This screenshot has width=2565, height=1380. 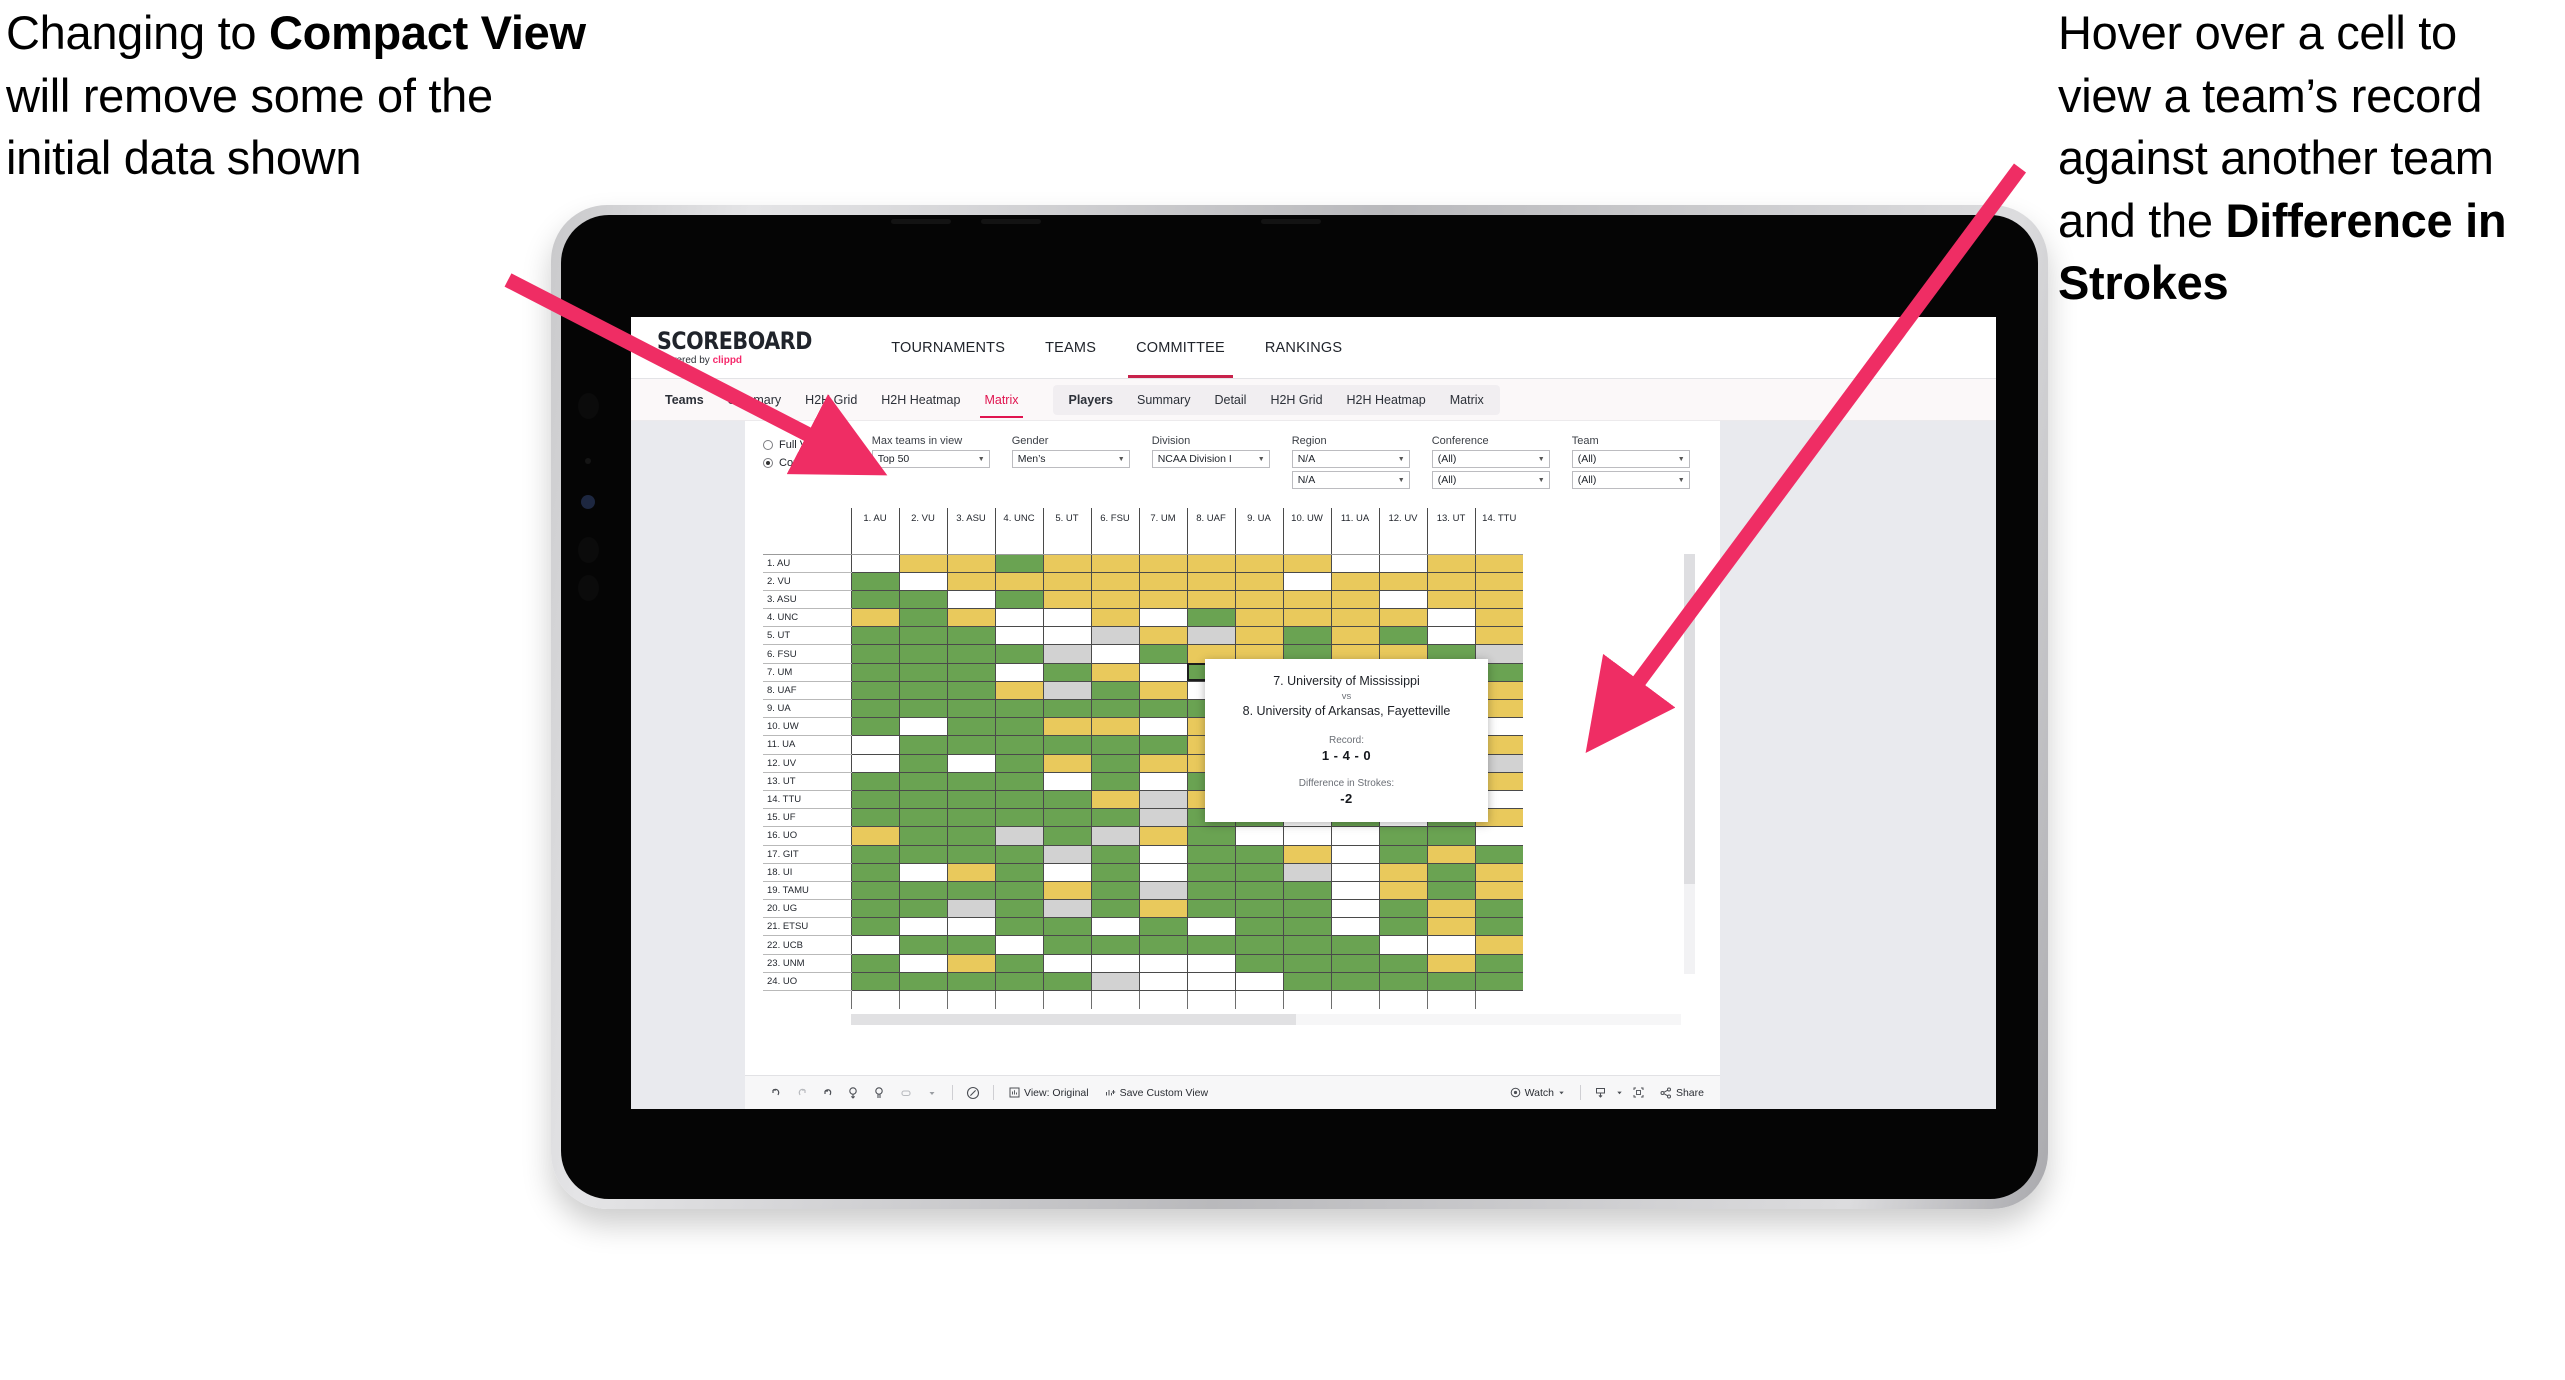 I want to click on subnav-item-players: Players, so click(x=1091, y=400).